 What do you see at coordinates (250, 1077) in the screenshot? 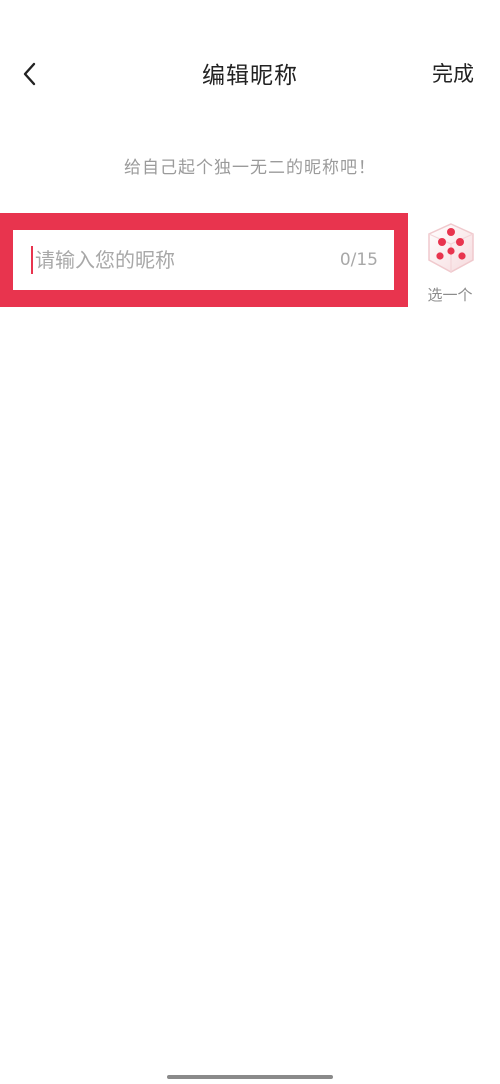
I see `home-indicator` at bounding box center [250, 1077].